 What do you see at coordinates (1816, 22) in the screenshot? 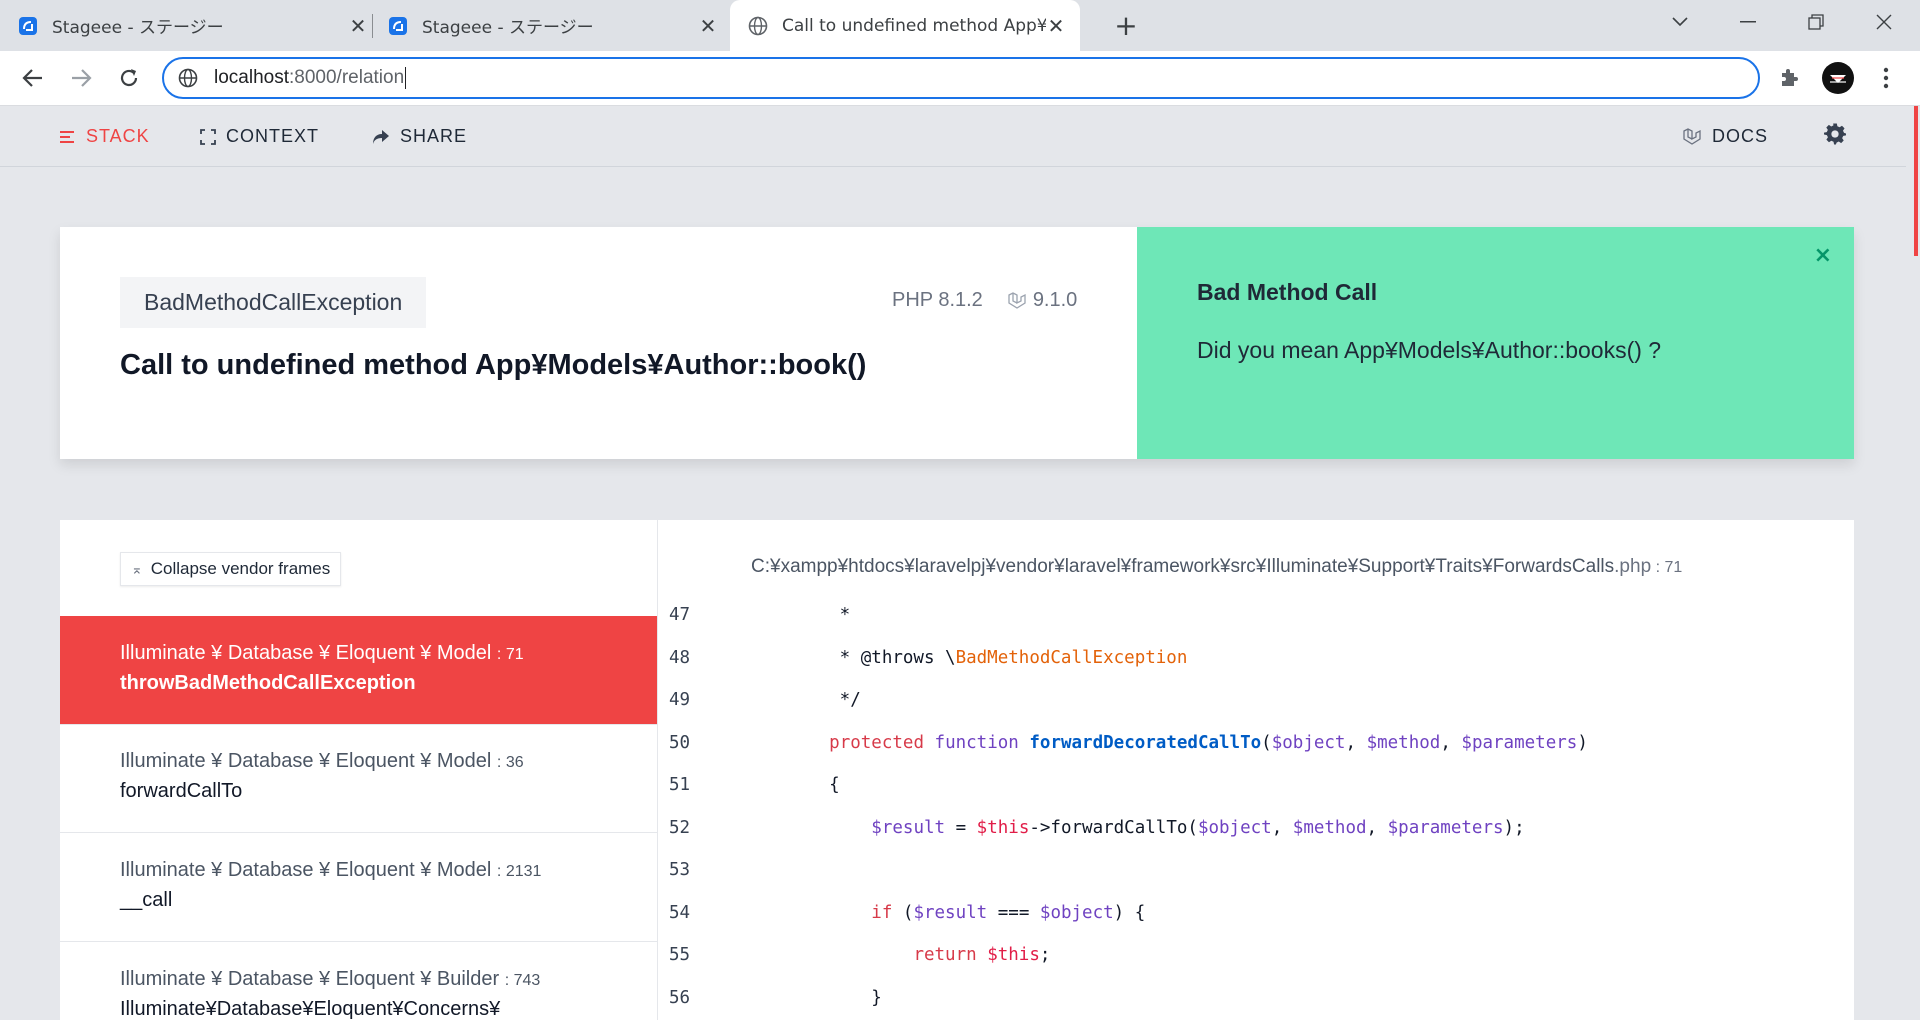
I see `restore-icon` at bounding box center [1816, 22].